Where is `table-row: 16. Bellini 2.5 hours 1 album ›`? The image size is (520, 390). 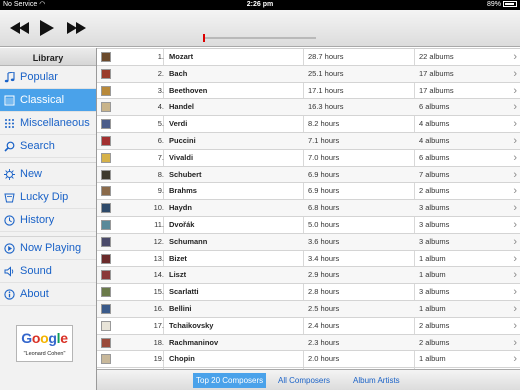 table-row: 16. Bellini 2.5 hours 1 album › is located at coordinates (308, 309).